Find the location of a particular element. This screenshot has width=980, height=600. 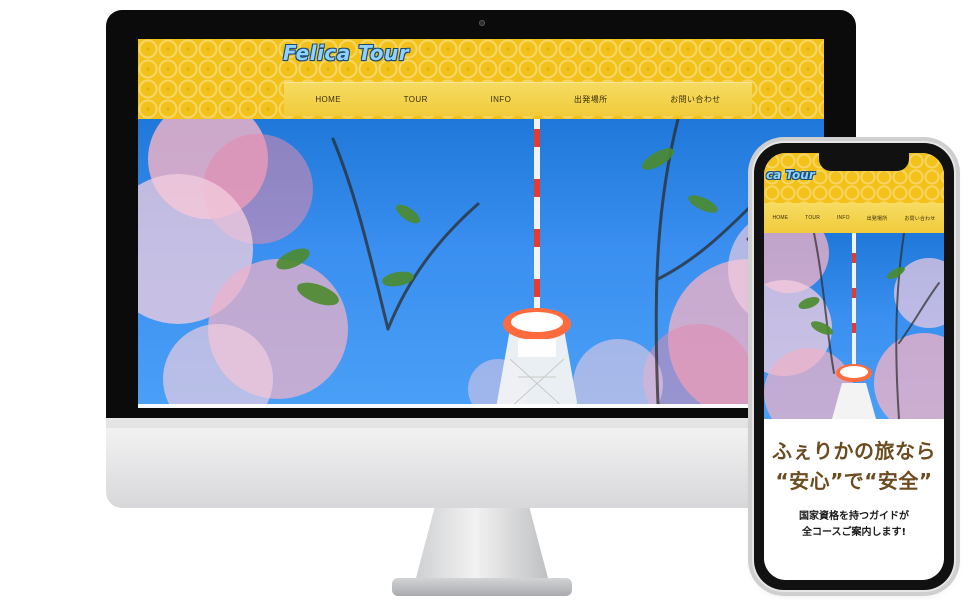

mobile-body-line1: 国家資格を持つガイドが is located at coordinates (854, 516).